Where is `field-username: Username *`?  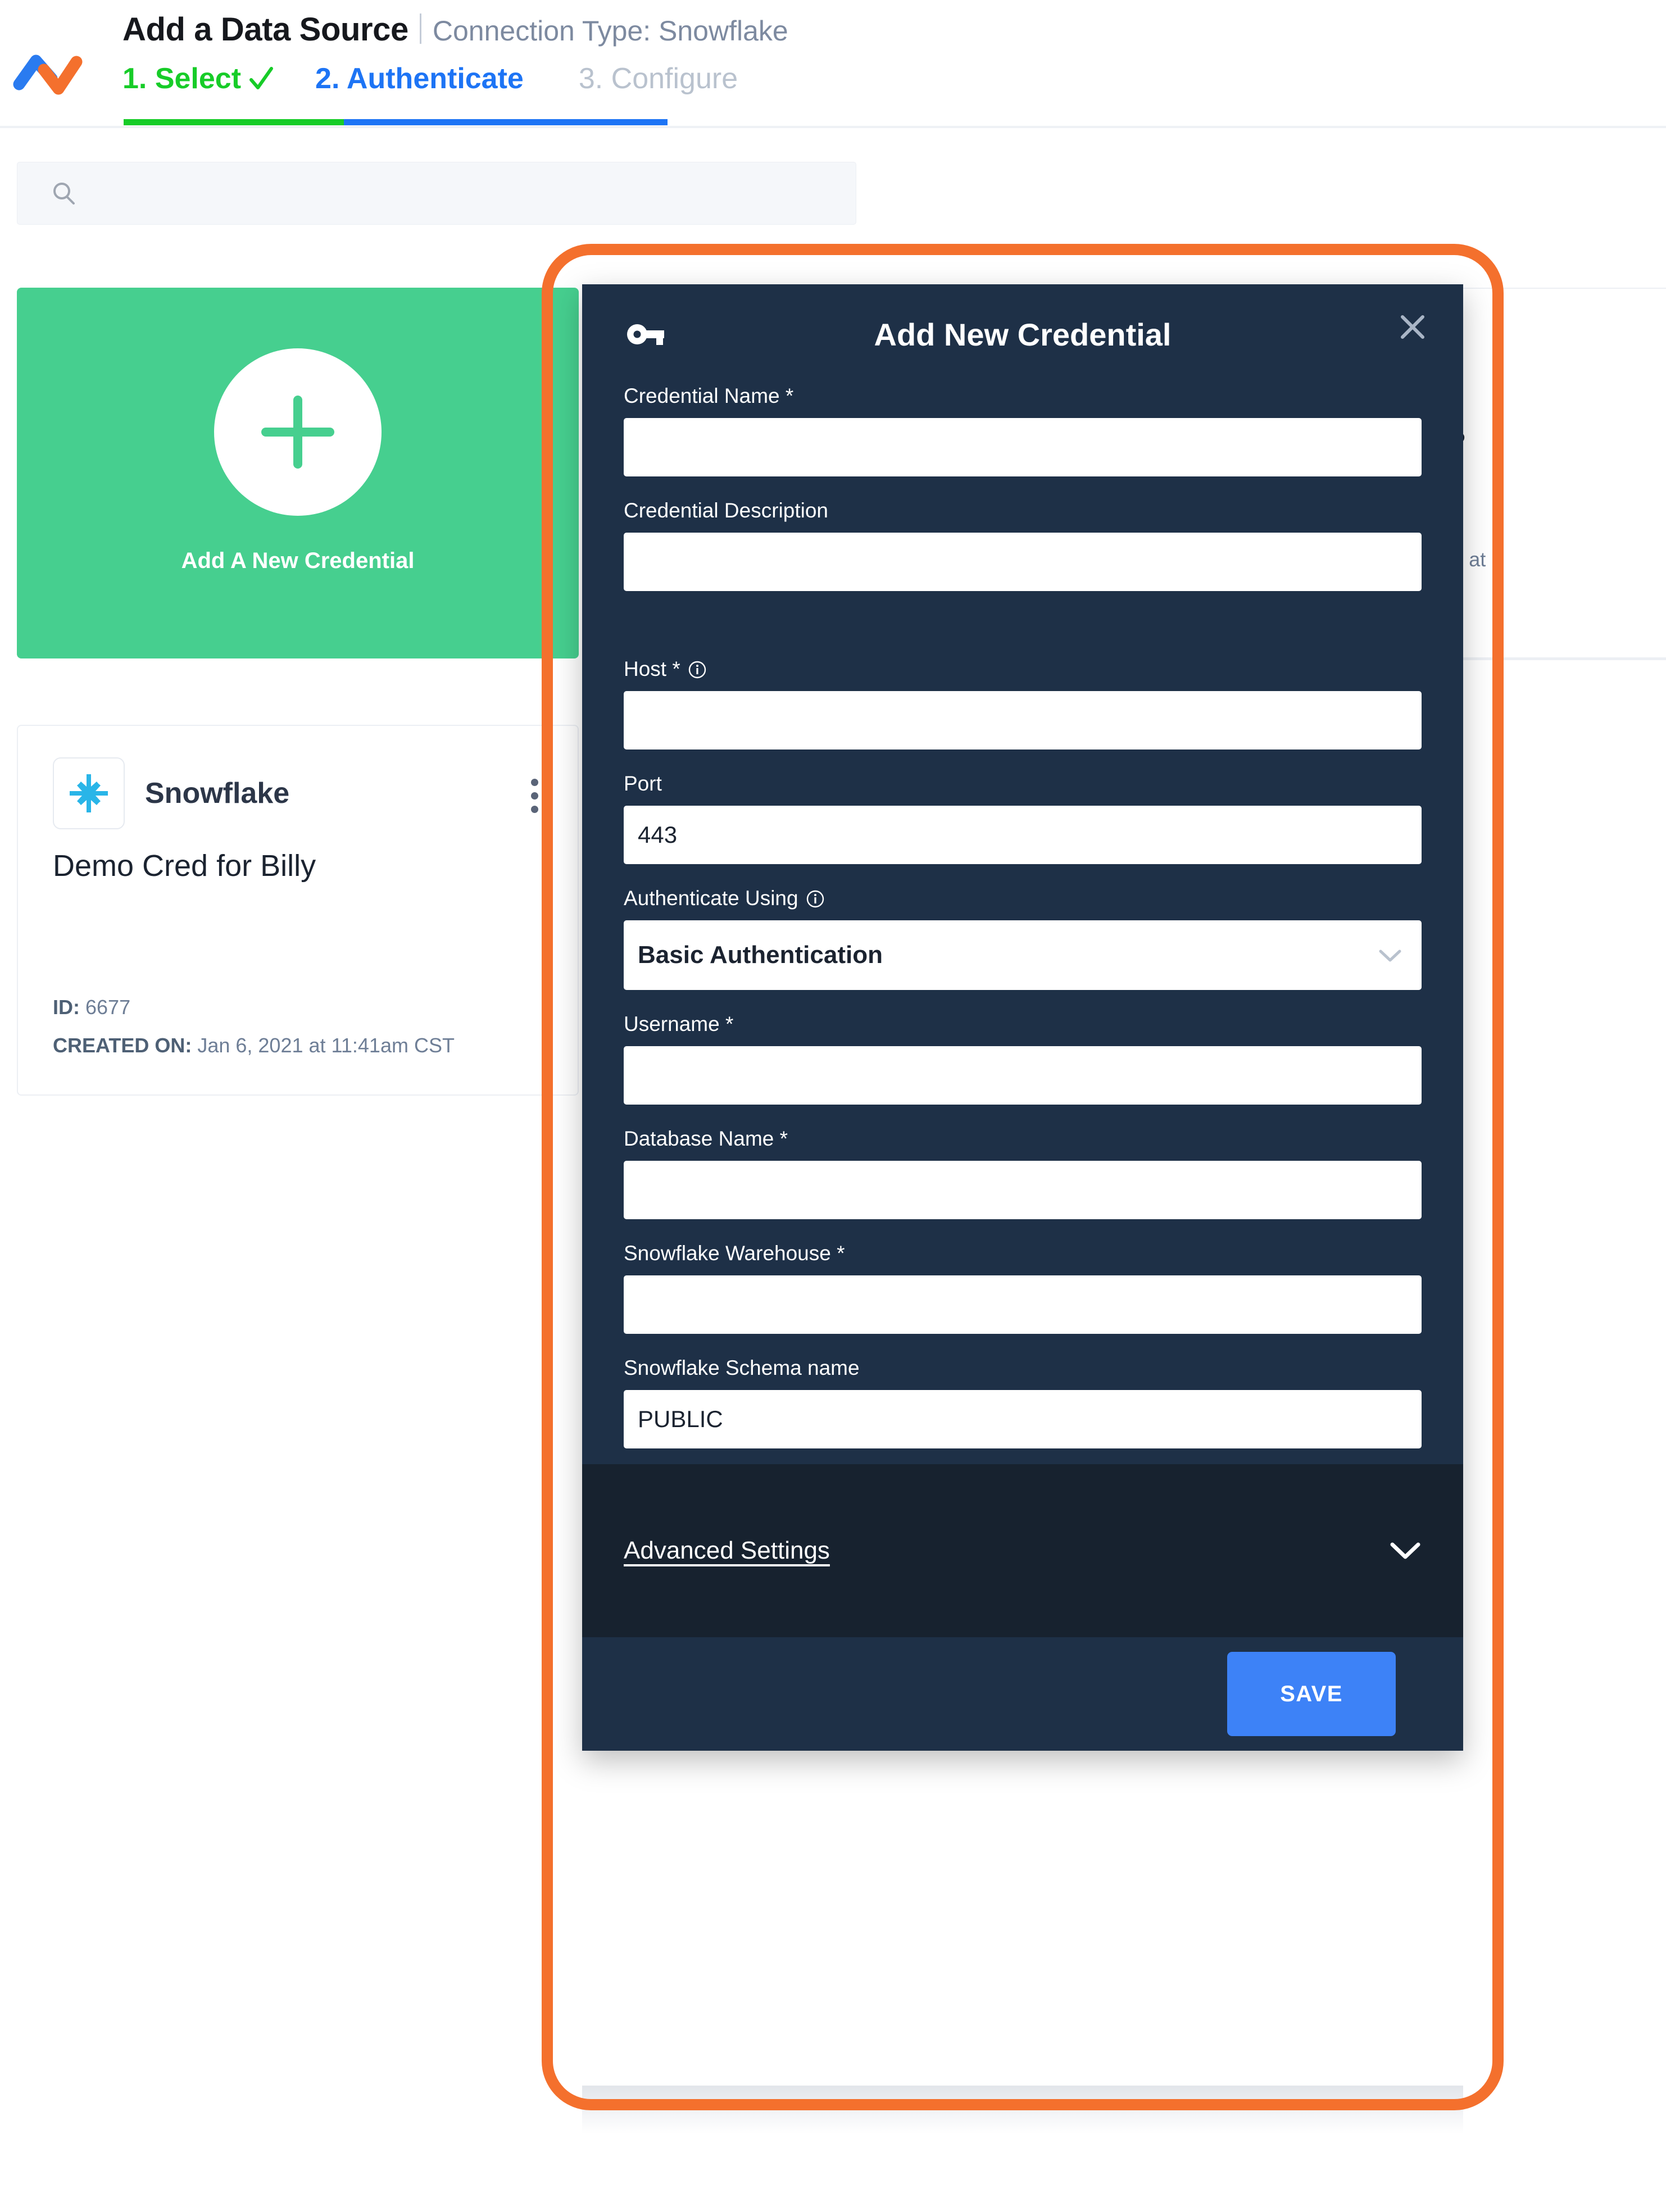
field-username: Username * is located at coordinates (1023, 1058).